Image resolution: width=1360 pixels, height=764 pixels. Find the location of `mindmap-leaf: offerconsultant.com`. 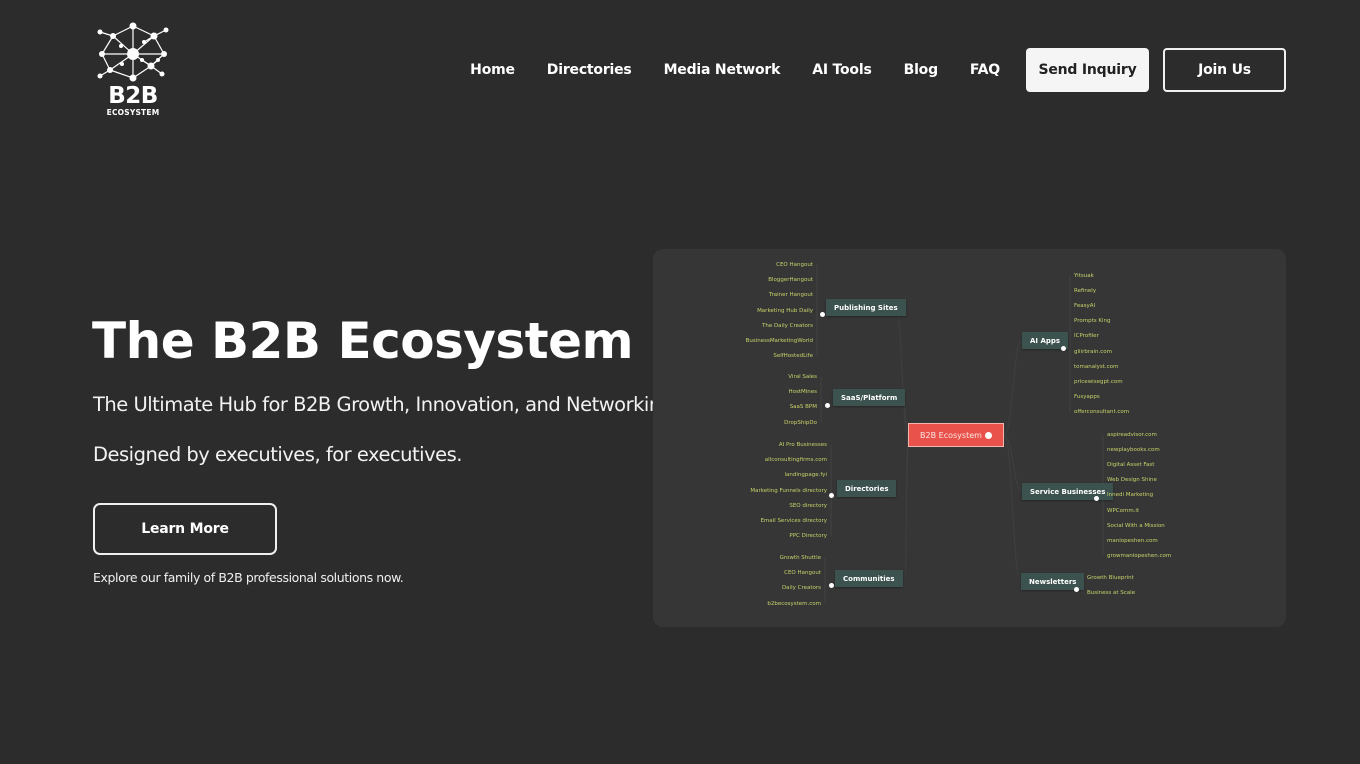

mindmap-leaf: offerconsultant.com is located at coordinates (1102, 411).